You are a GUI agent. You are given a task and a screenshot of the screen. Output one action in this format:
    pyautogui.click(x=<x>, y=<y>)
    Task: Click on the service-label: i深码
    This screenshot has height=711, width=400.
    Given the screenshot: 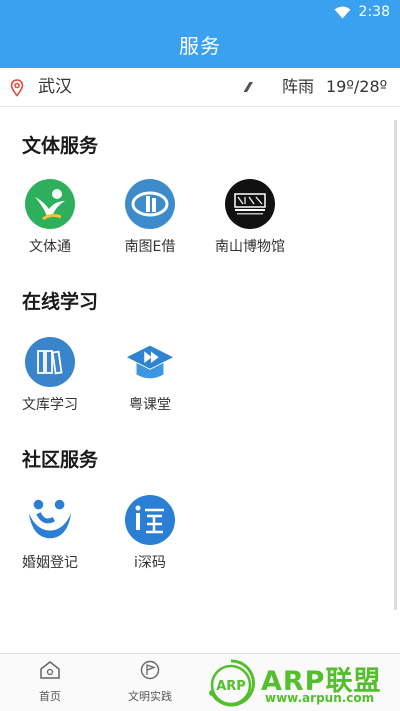 What is the action you would take?
    pyautogui.click(x=150, y=563)
    